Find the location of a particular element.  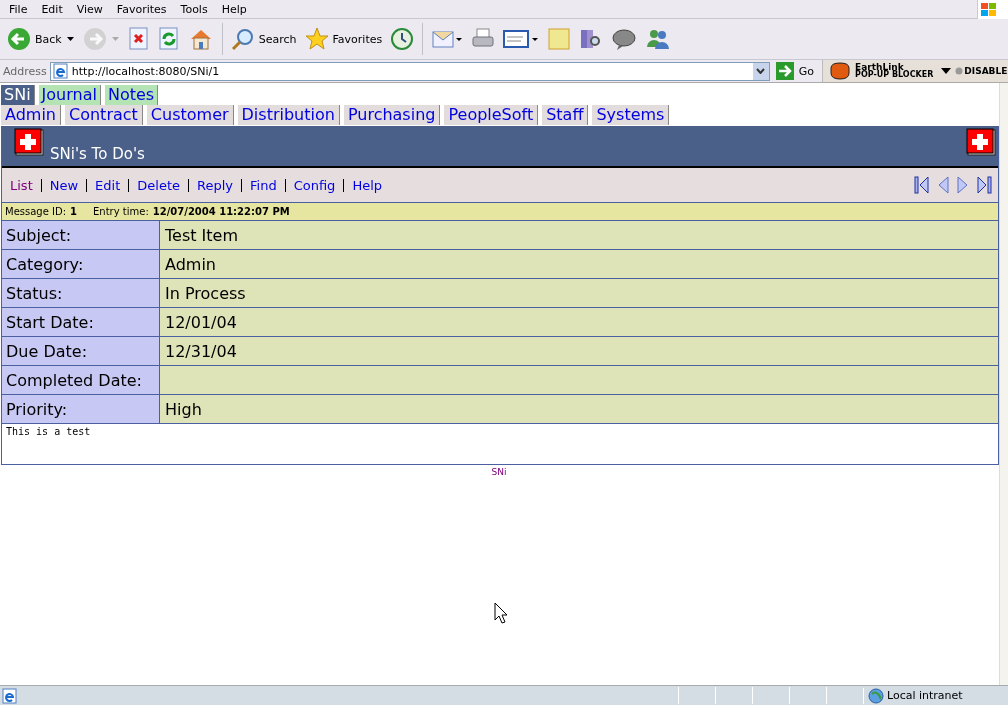

app-tab: SNi is located at coordinates (18, 95).